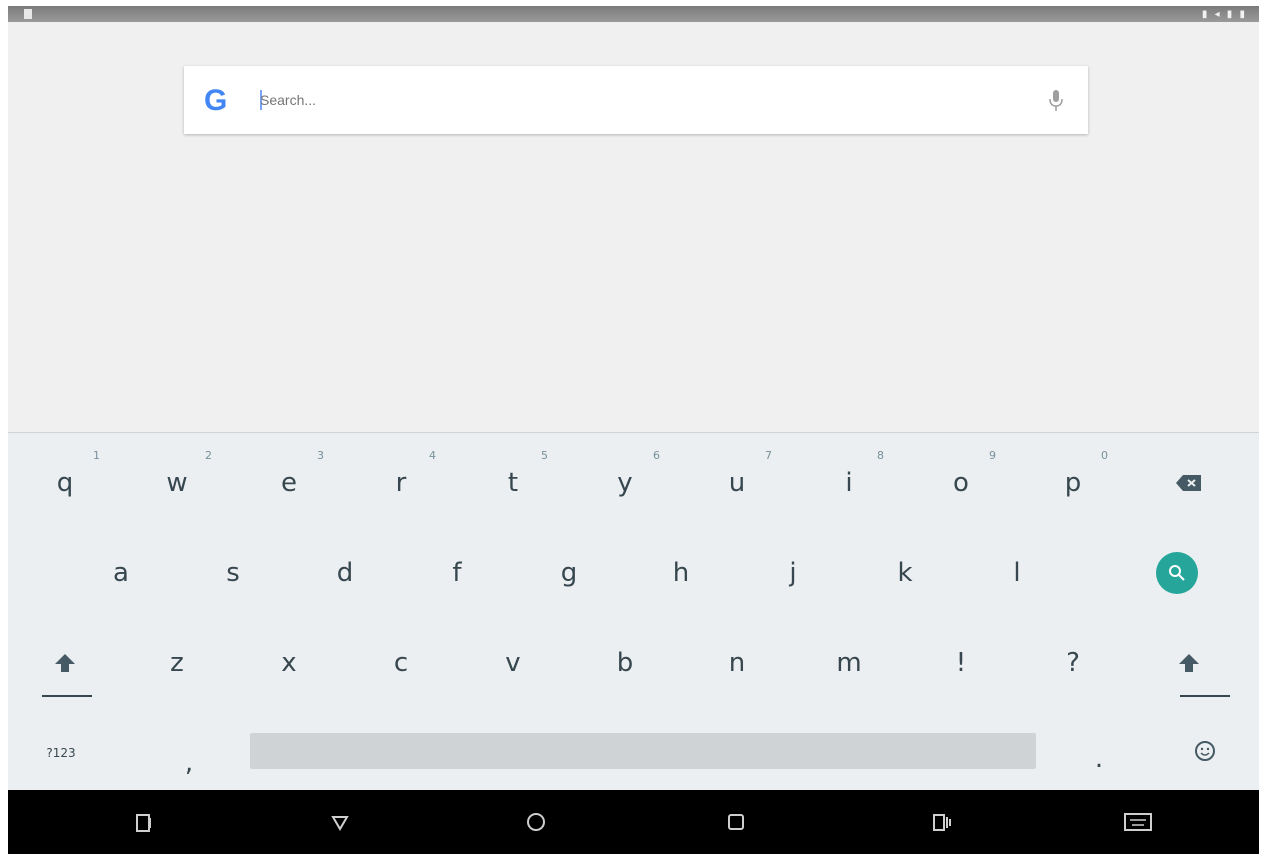 The image size is (1267, 854). Describe the element at coordinates (216, 100) in the screenshot. I see `google-logo-icon: G` at that location.